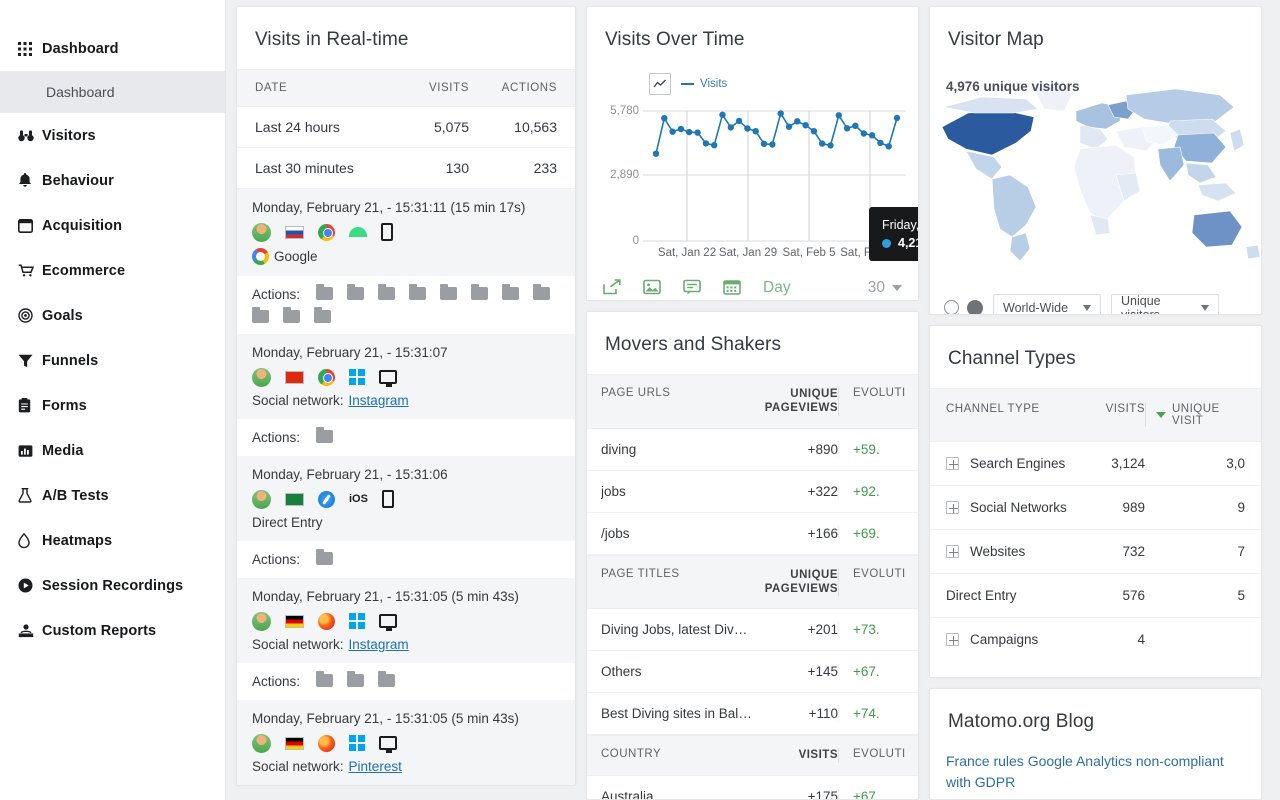  Describe the element at coordinates (900, 243) in the screenshot. I see `tooltip-value-row: 4,212 Visits` at that location.